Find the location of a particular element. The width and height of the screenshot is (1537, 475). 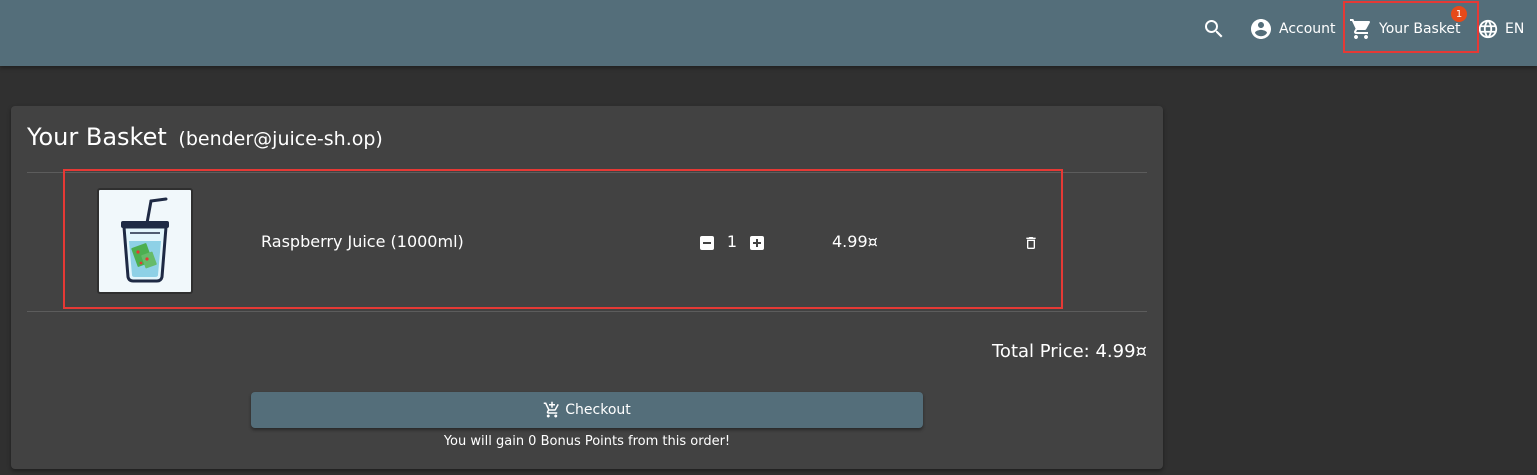

search-button is located at coordinates (1214, 29).